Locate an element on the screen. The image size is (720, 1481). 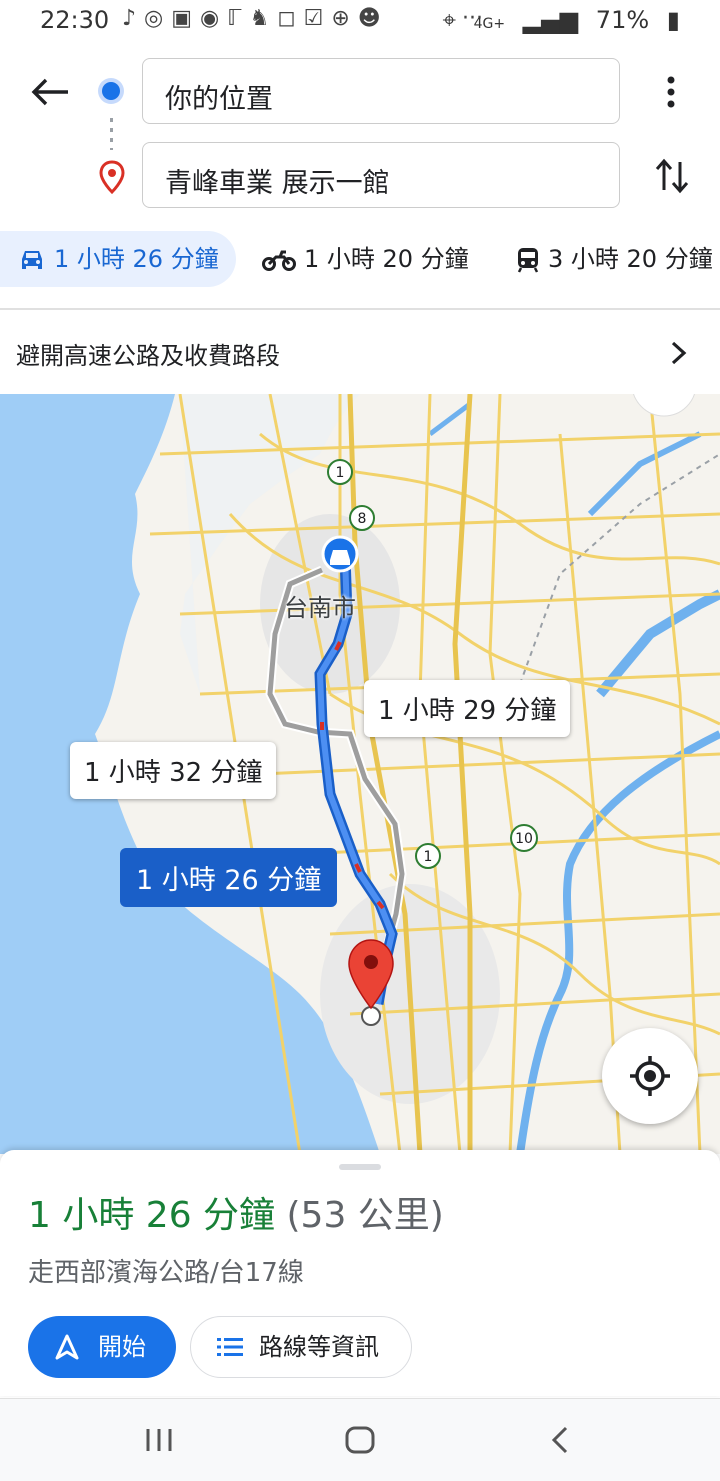
location-icon: ⌖ is located at coordinates (449, 20).